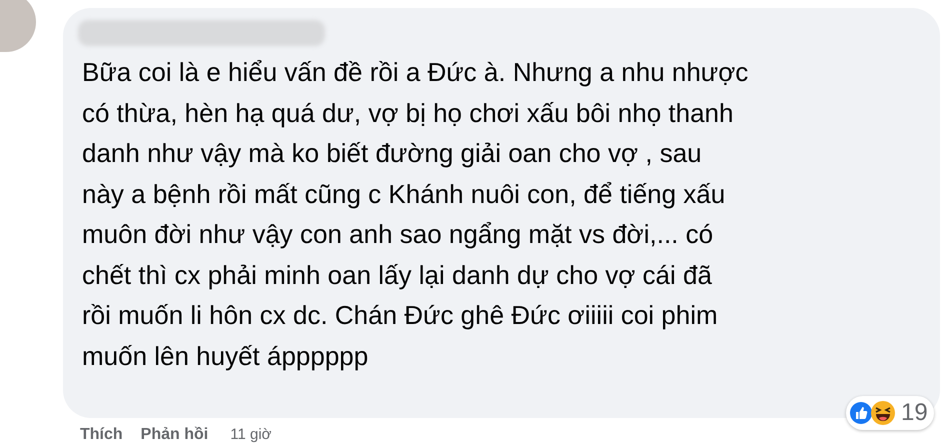  What do you see at coordinates (251, 434) in the screenshot?
I see `timestamp: 11 giờ` at bounding box center [251, 434].